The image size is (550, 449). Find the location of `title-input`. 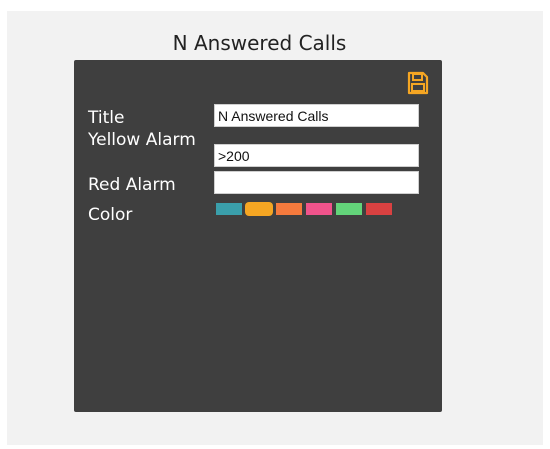

title-input is located at coordinates (316, 115).